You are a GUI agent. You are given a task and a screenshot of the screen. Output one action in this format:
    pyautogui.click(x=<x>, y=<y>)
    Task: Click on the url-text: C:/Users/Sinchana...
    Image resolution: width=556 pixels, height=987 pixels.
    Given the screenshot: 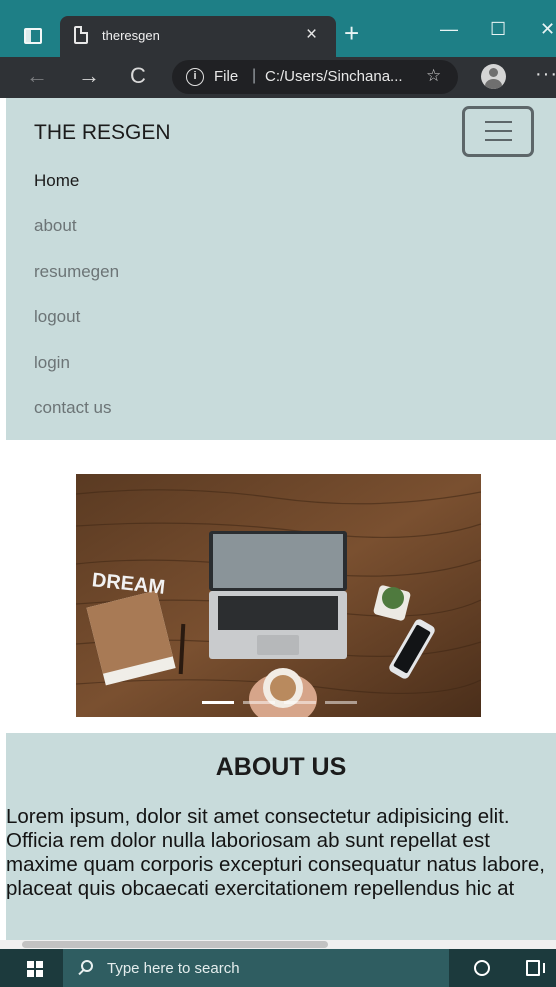 What is the action you would take?
    pyautogui.click(x=334, y=76)
    